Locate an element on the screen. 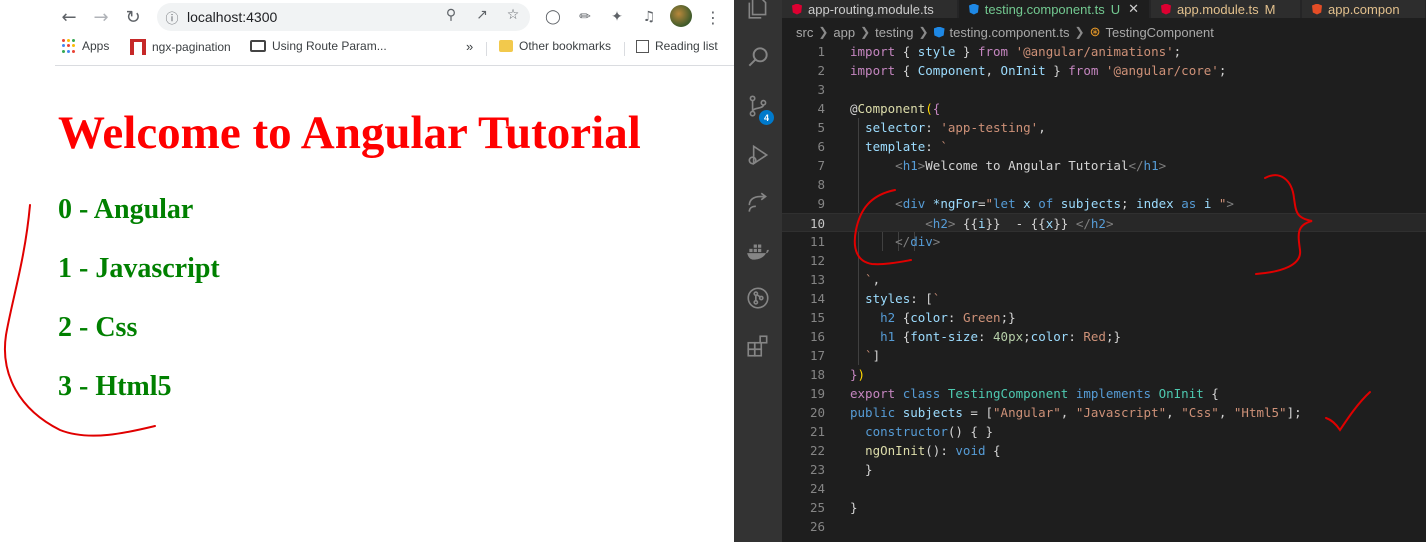 Image resolution: width=1426 pixels, height=542 pixels. code-line-current: 10 <h2> {{i}} - {{x}} </h2> is located at coordinates (1104, 222).